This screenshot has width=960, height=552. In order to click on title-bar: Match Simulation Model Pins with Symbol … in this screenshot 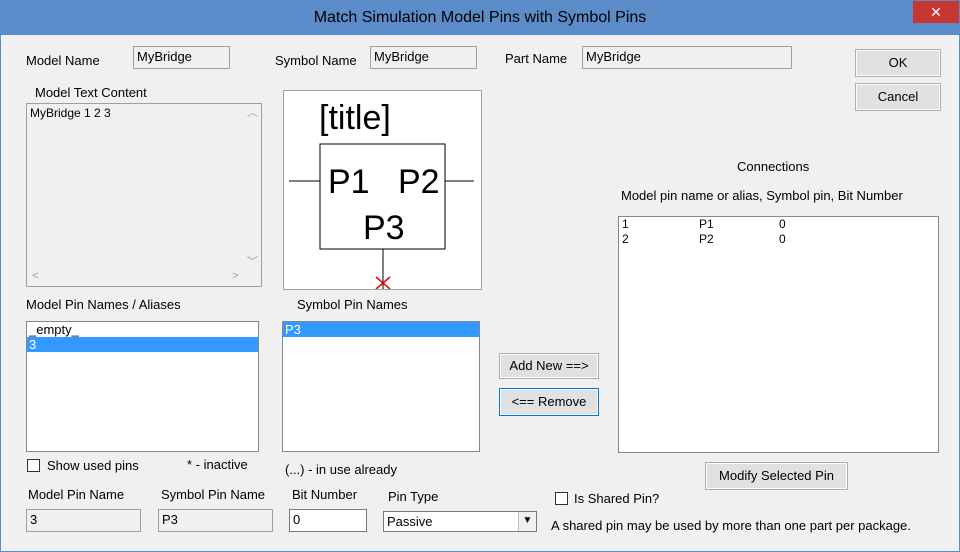, I will do `click(480, 18)`.